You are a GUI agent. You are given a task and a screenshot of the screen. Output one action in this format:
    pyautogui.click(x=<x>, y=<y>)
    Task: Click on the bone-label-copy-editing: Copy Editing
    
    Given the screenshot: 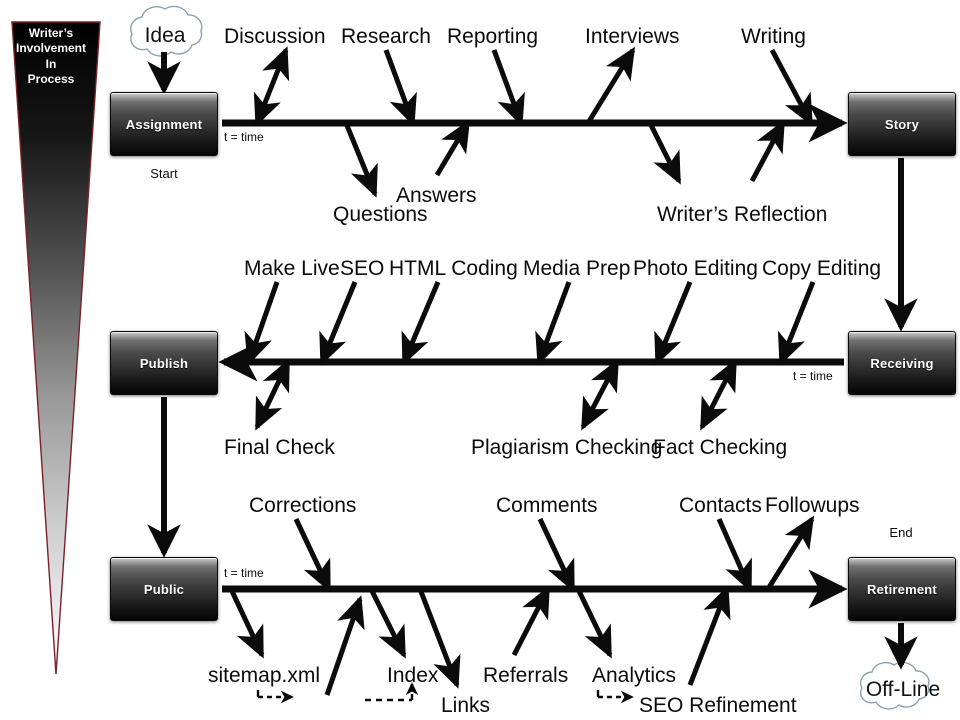 What is the action you would take?
    pyautogui.click(x=822, y=268)
    